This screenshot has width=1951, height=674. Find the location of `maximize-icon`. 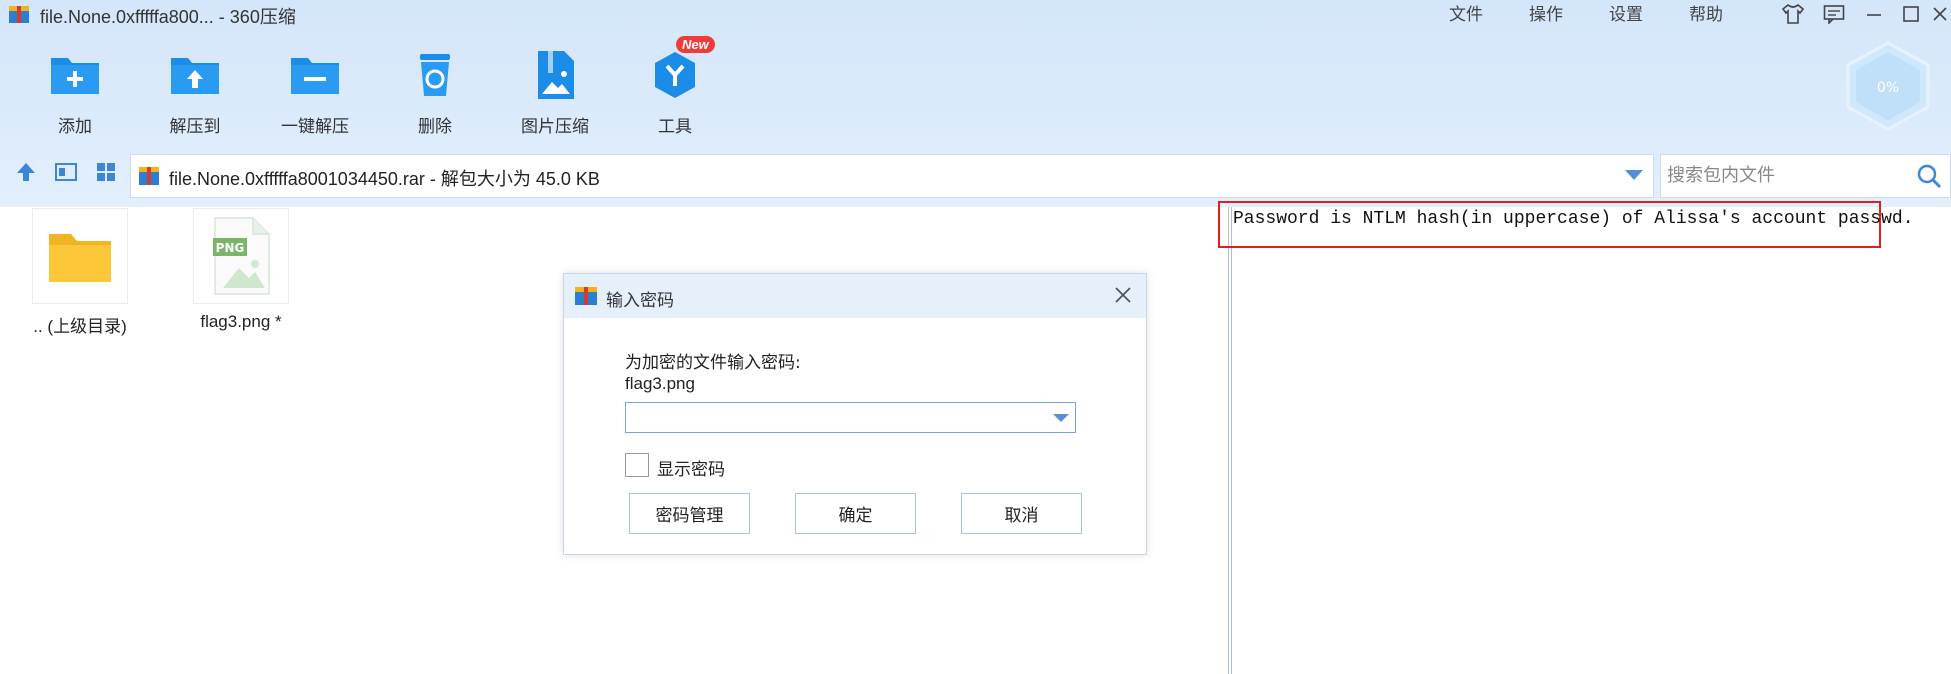

maximize-icon is located at coordinates (1911, 14).